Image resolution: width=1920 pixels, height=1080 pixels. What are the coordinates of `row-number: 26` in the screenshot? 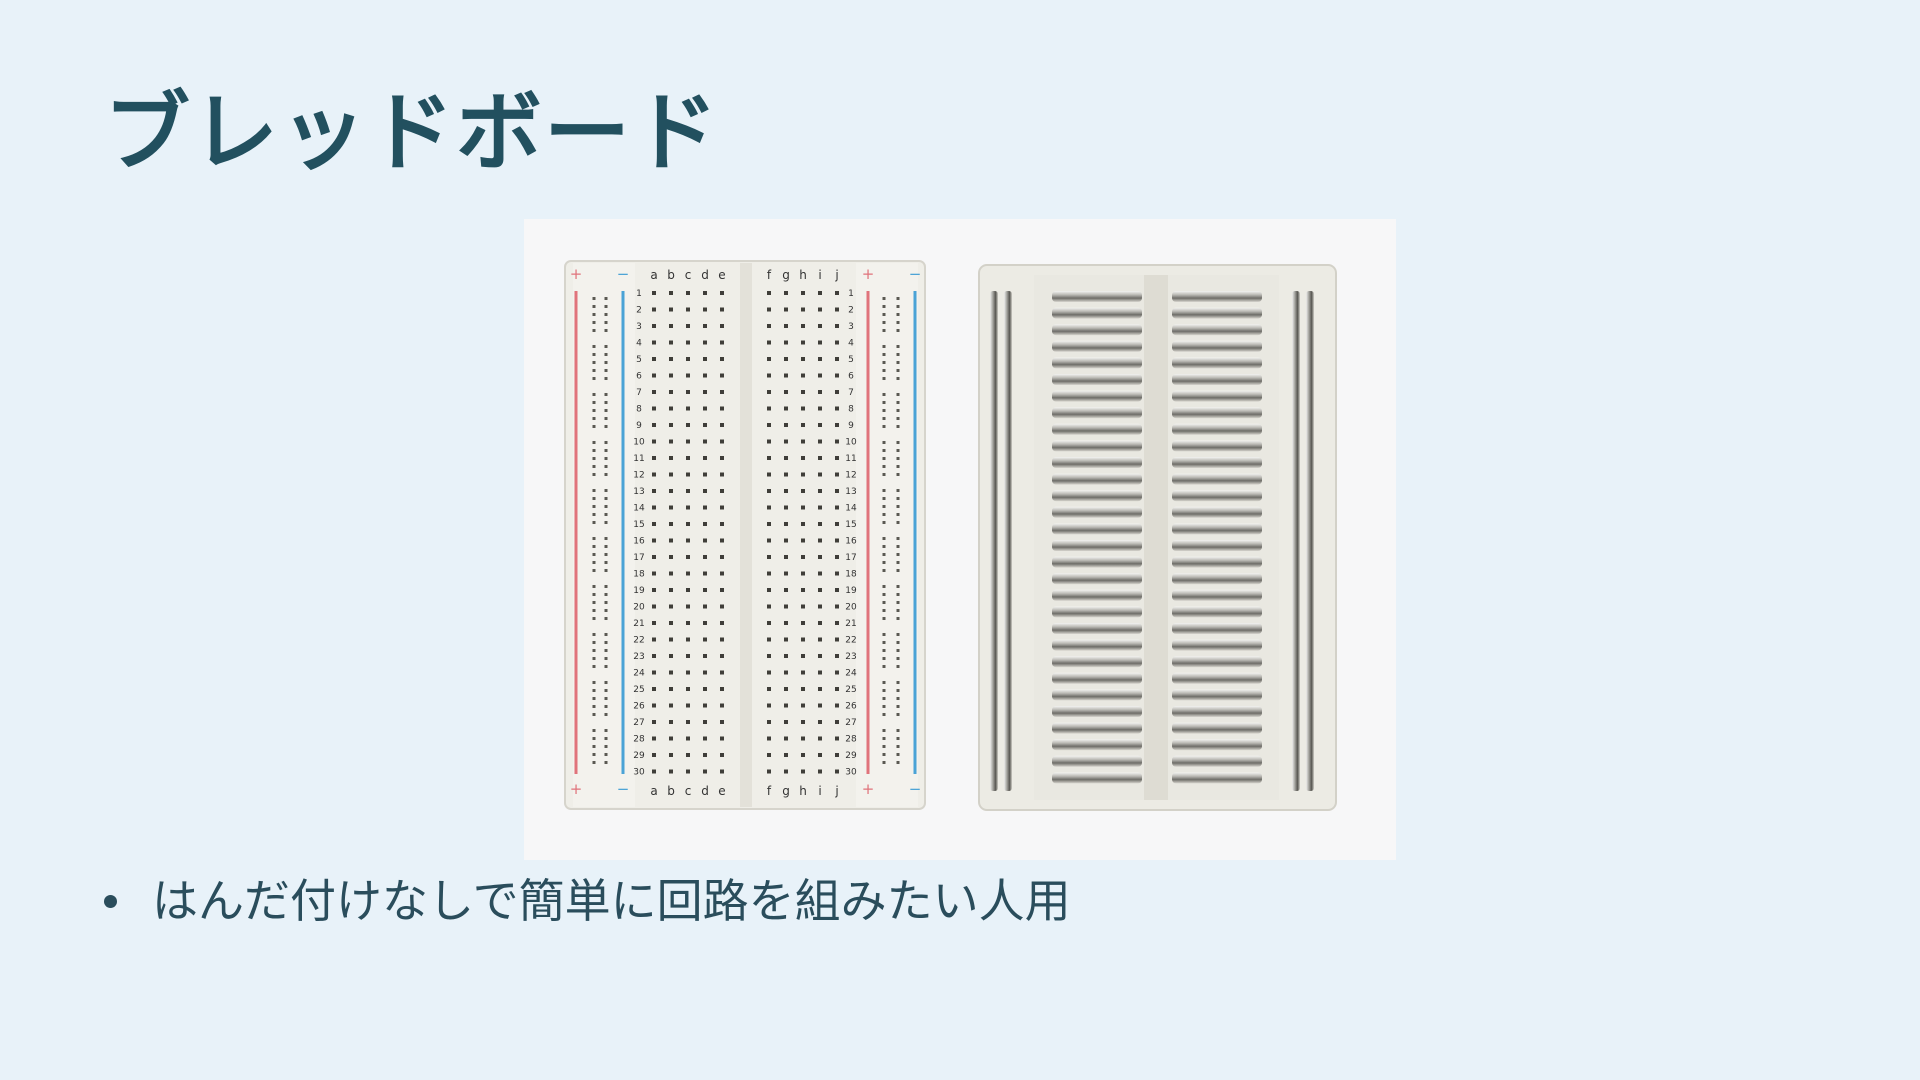 It's located at (639, 707).